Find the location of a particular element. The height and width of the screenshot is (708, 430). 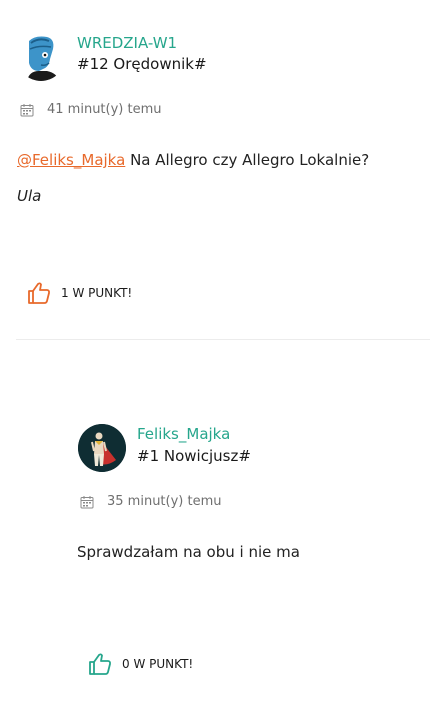

post-text: Na Allegro czy Allegro Lokalnie? is located at coordinates (247, 160).